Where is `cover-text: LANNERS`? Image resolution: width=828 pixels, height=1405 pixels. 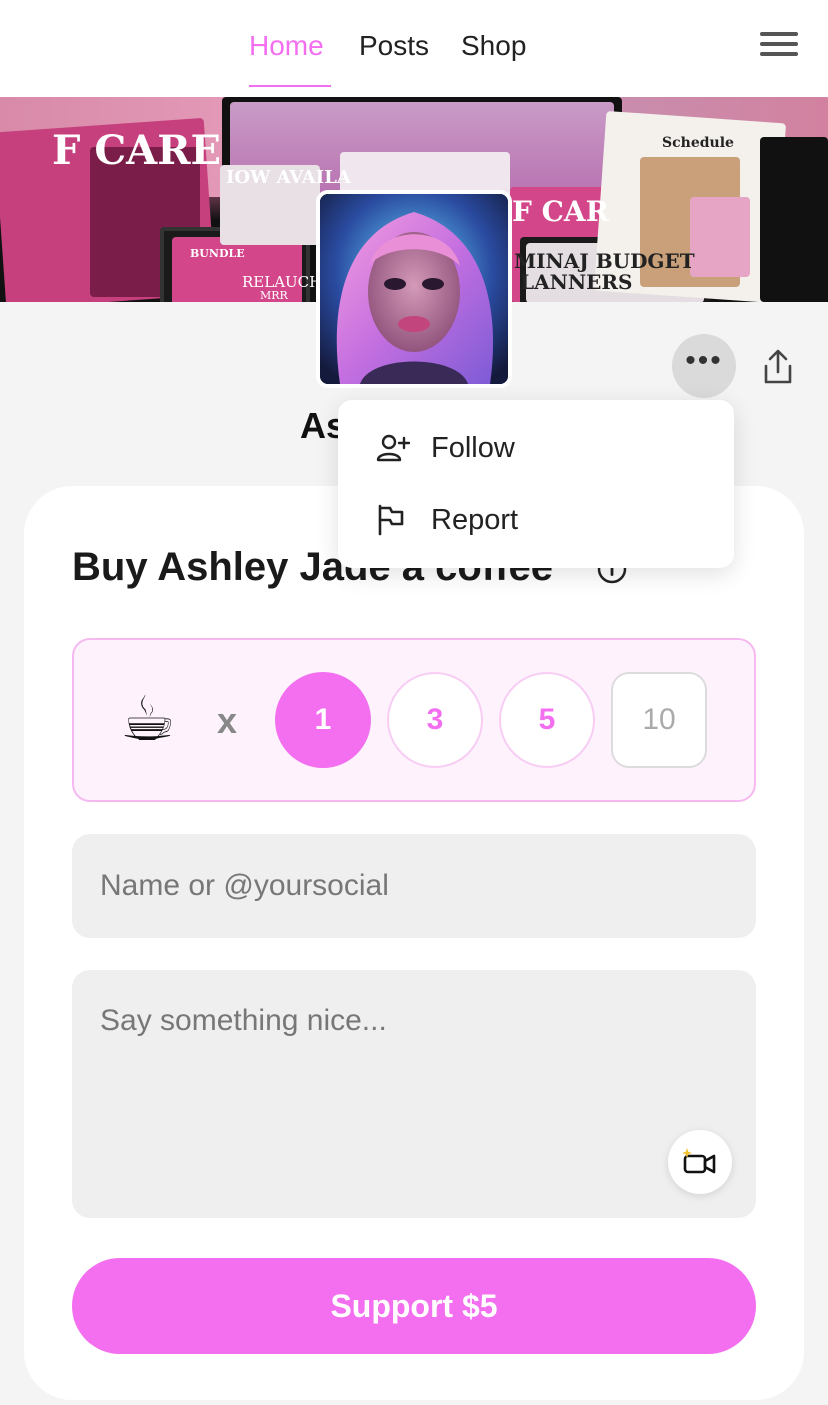
cover-text: LANNERS is located at coordinates (576, 282).